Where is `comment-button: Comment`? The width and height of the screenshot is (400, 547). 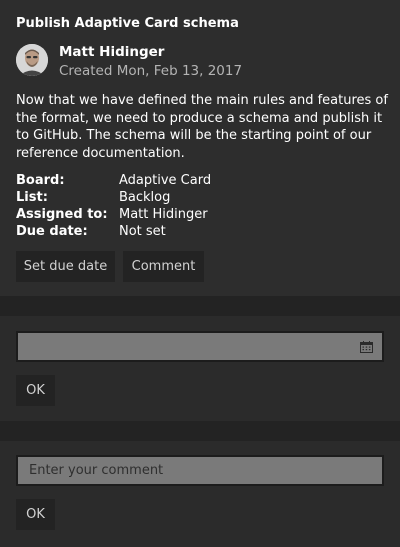
comment-button: Comment is located at coordinates (163, 266).